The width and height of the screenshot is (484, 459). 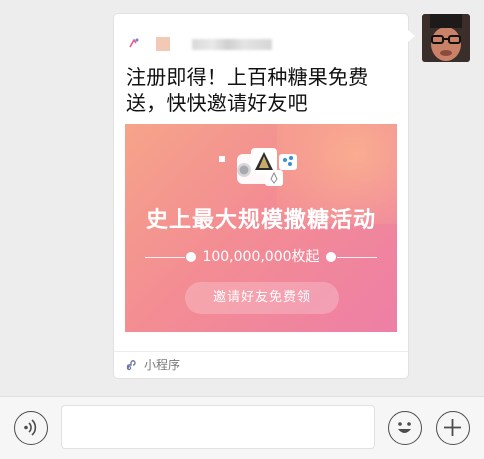 I want to click on plus-button, so click(x=453, y=428).